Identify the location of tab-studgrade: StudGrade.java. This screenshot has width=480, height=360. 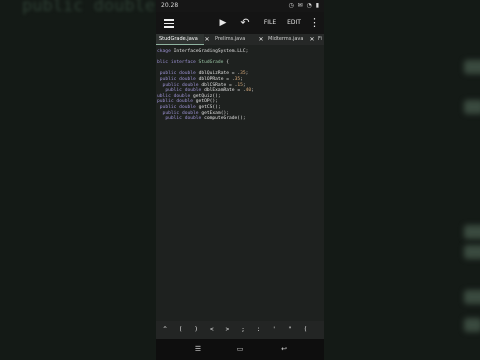
(180, 39).